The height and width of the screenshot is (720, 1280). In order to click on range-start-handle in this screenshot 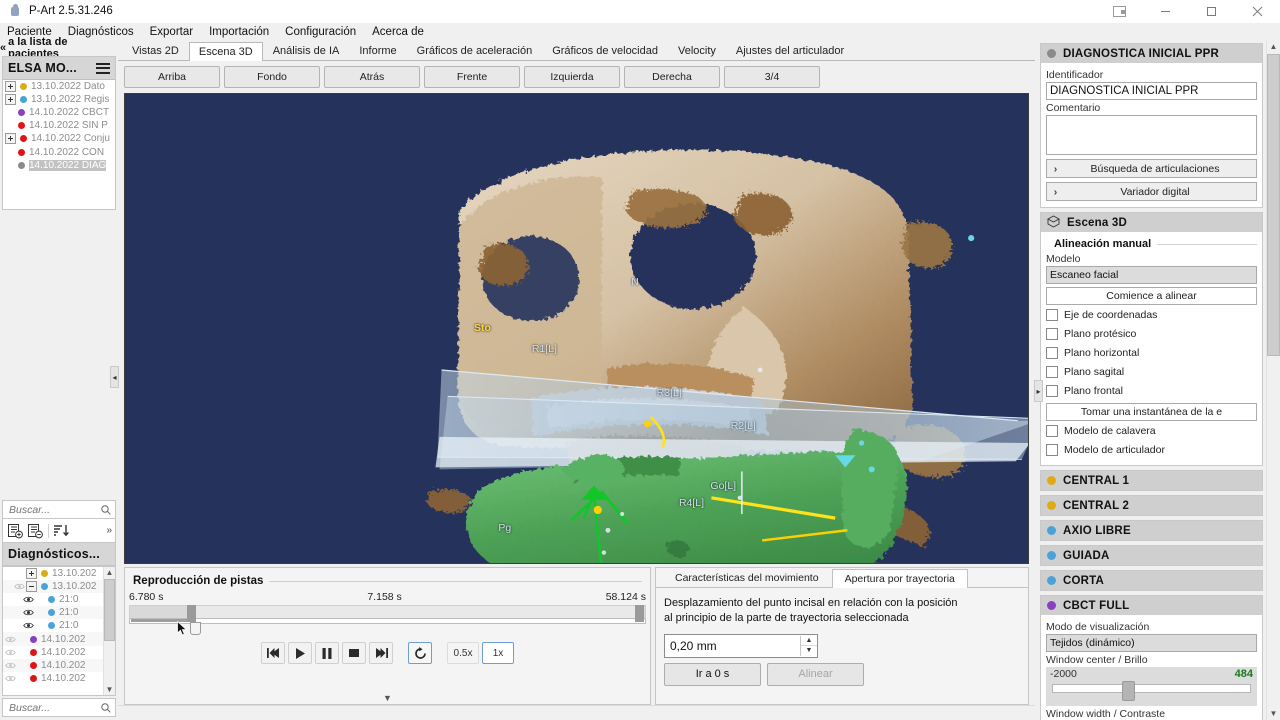, I will do `click(191, 613)`.